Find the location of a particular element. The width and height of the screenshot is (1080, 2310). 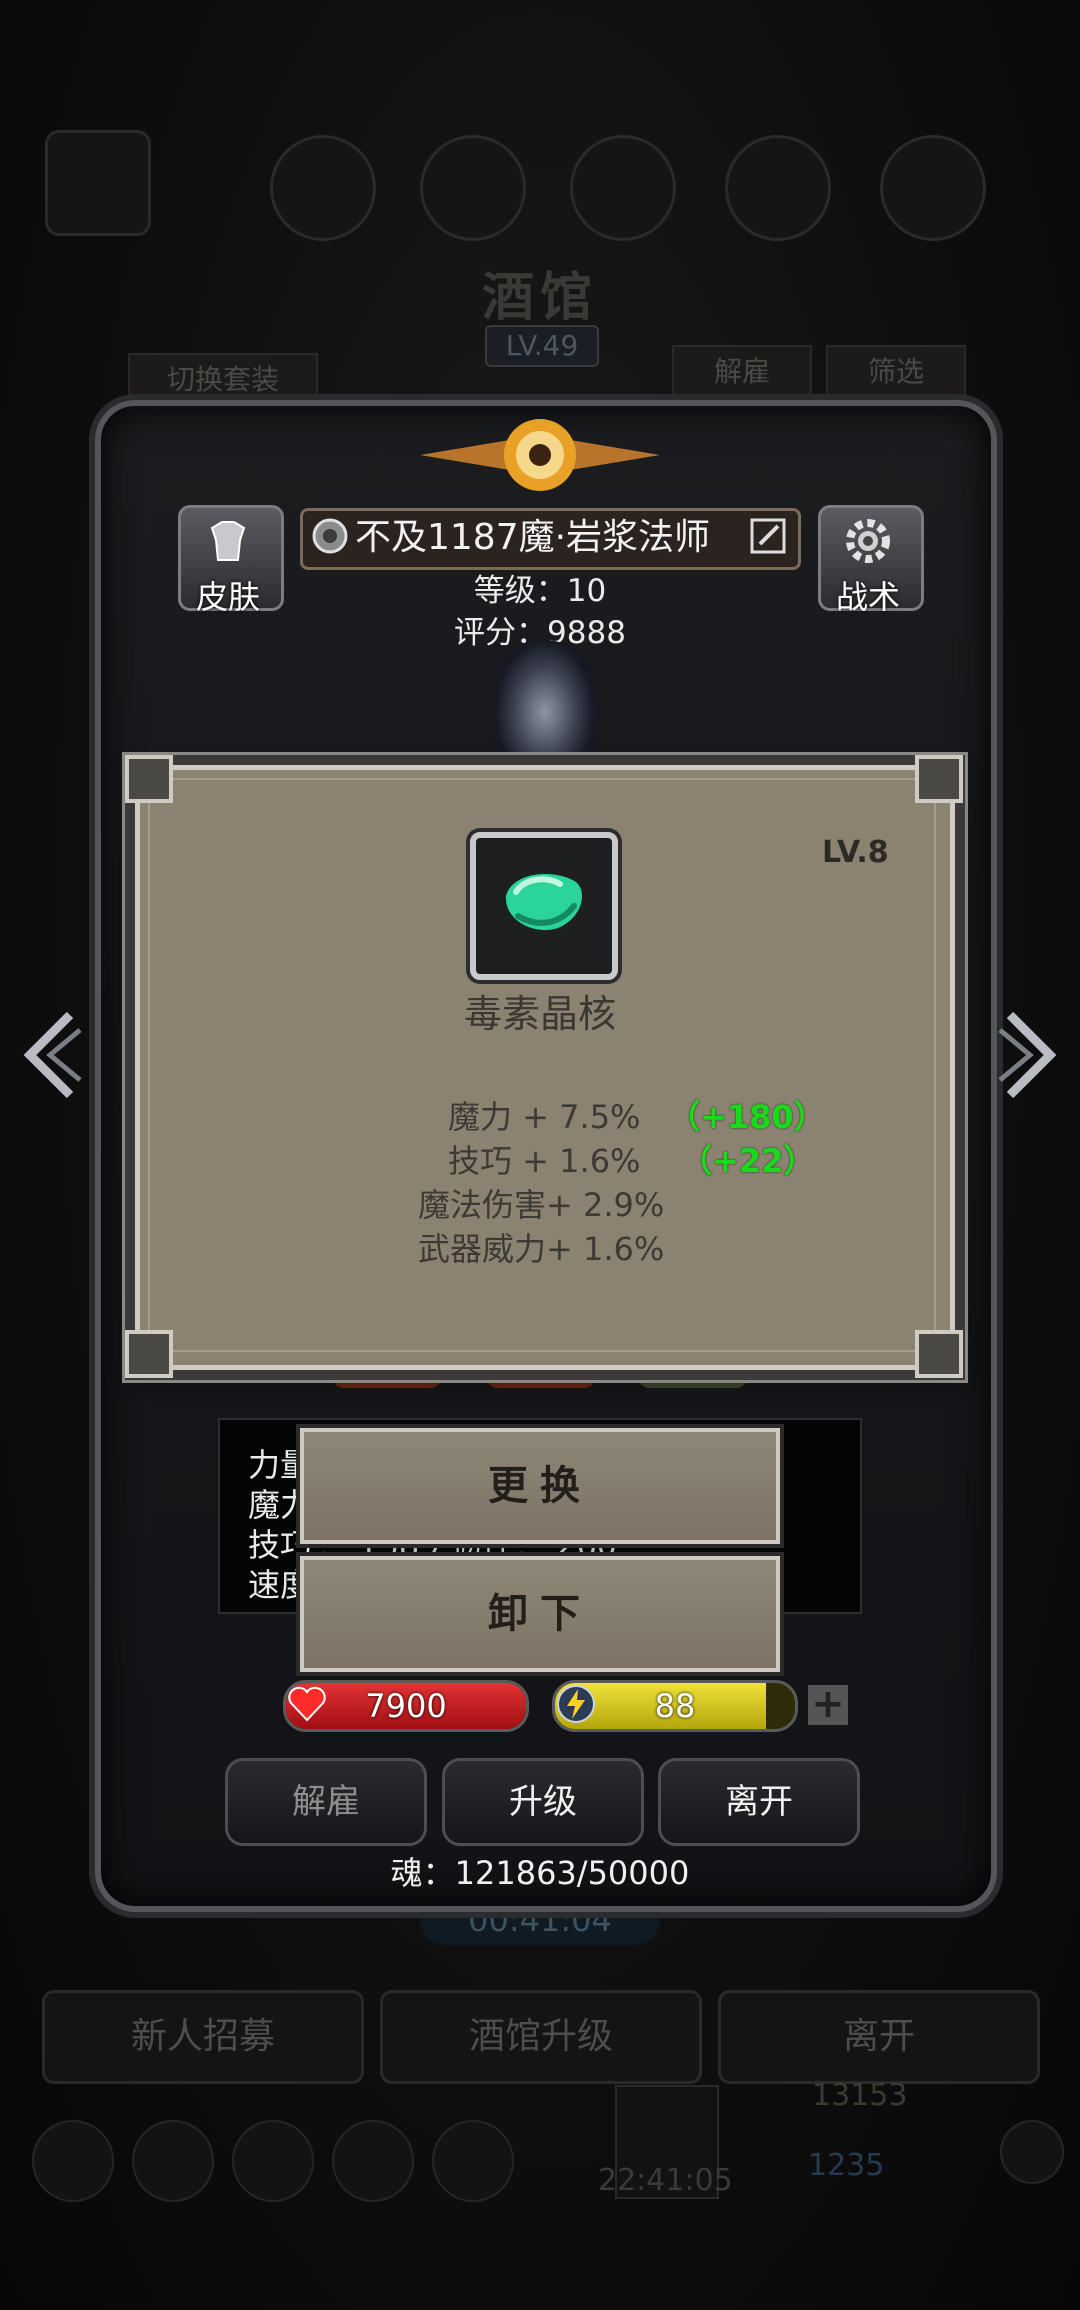

bg-recruit-button: 新人招募 is located at coordinates (203, 2037).